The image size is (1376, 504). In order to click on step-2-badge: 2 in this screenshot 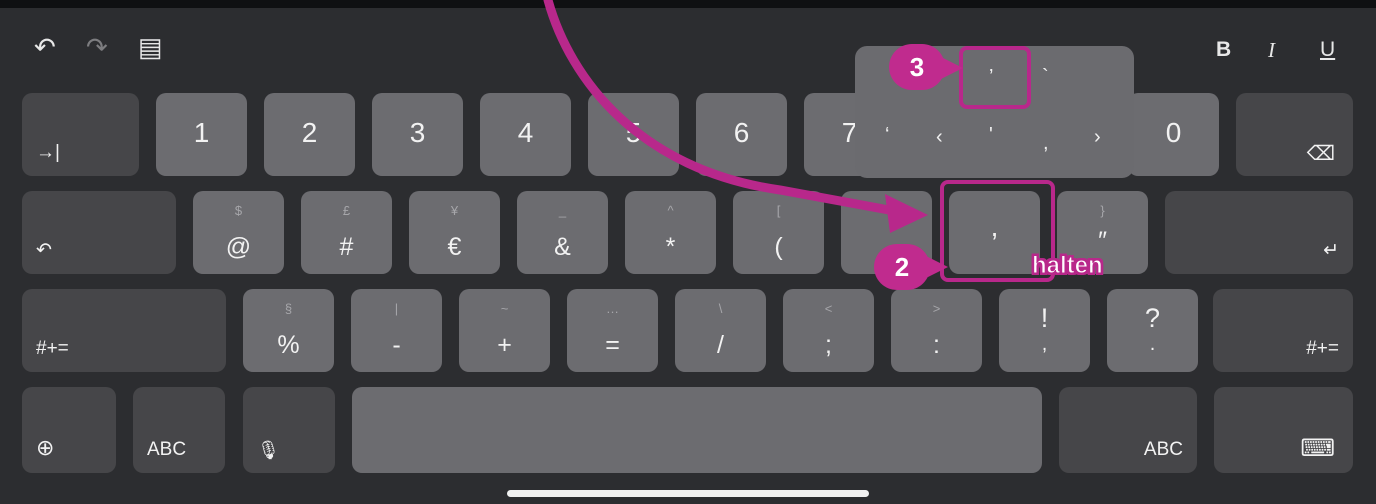, I will do `click(902, 267)`.